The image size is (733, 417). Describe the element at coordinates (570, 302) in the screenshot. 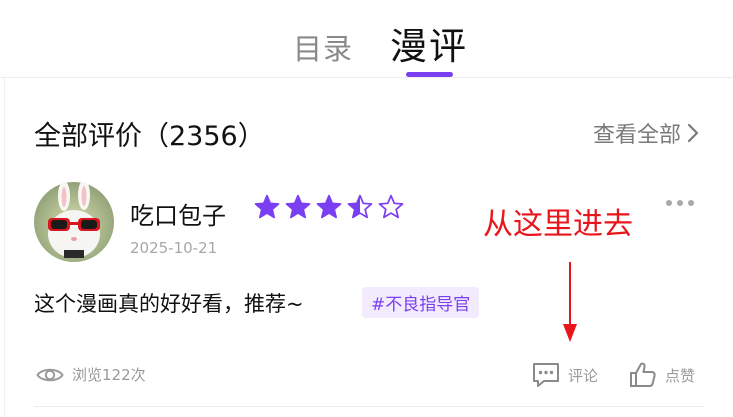

I see `arrow-down-icon` at that location.